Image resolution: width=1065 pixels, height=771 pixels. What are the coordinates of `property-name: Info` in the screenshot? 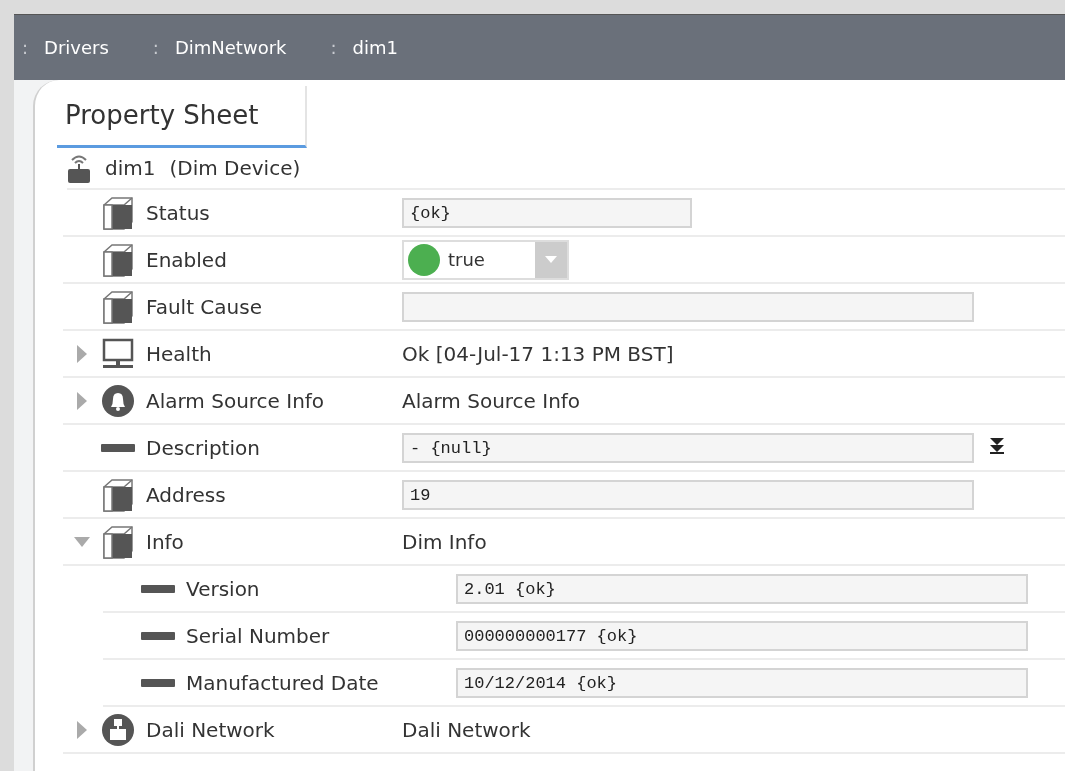 It's located at (165, 541).